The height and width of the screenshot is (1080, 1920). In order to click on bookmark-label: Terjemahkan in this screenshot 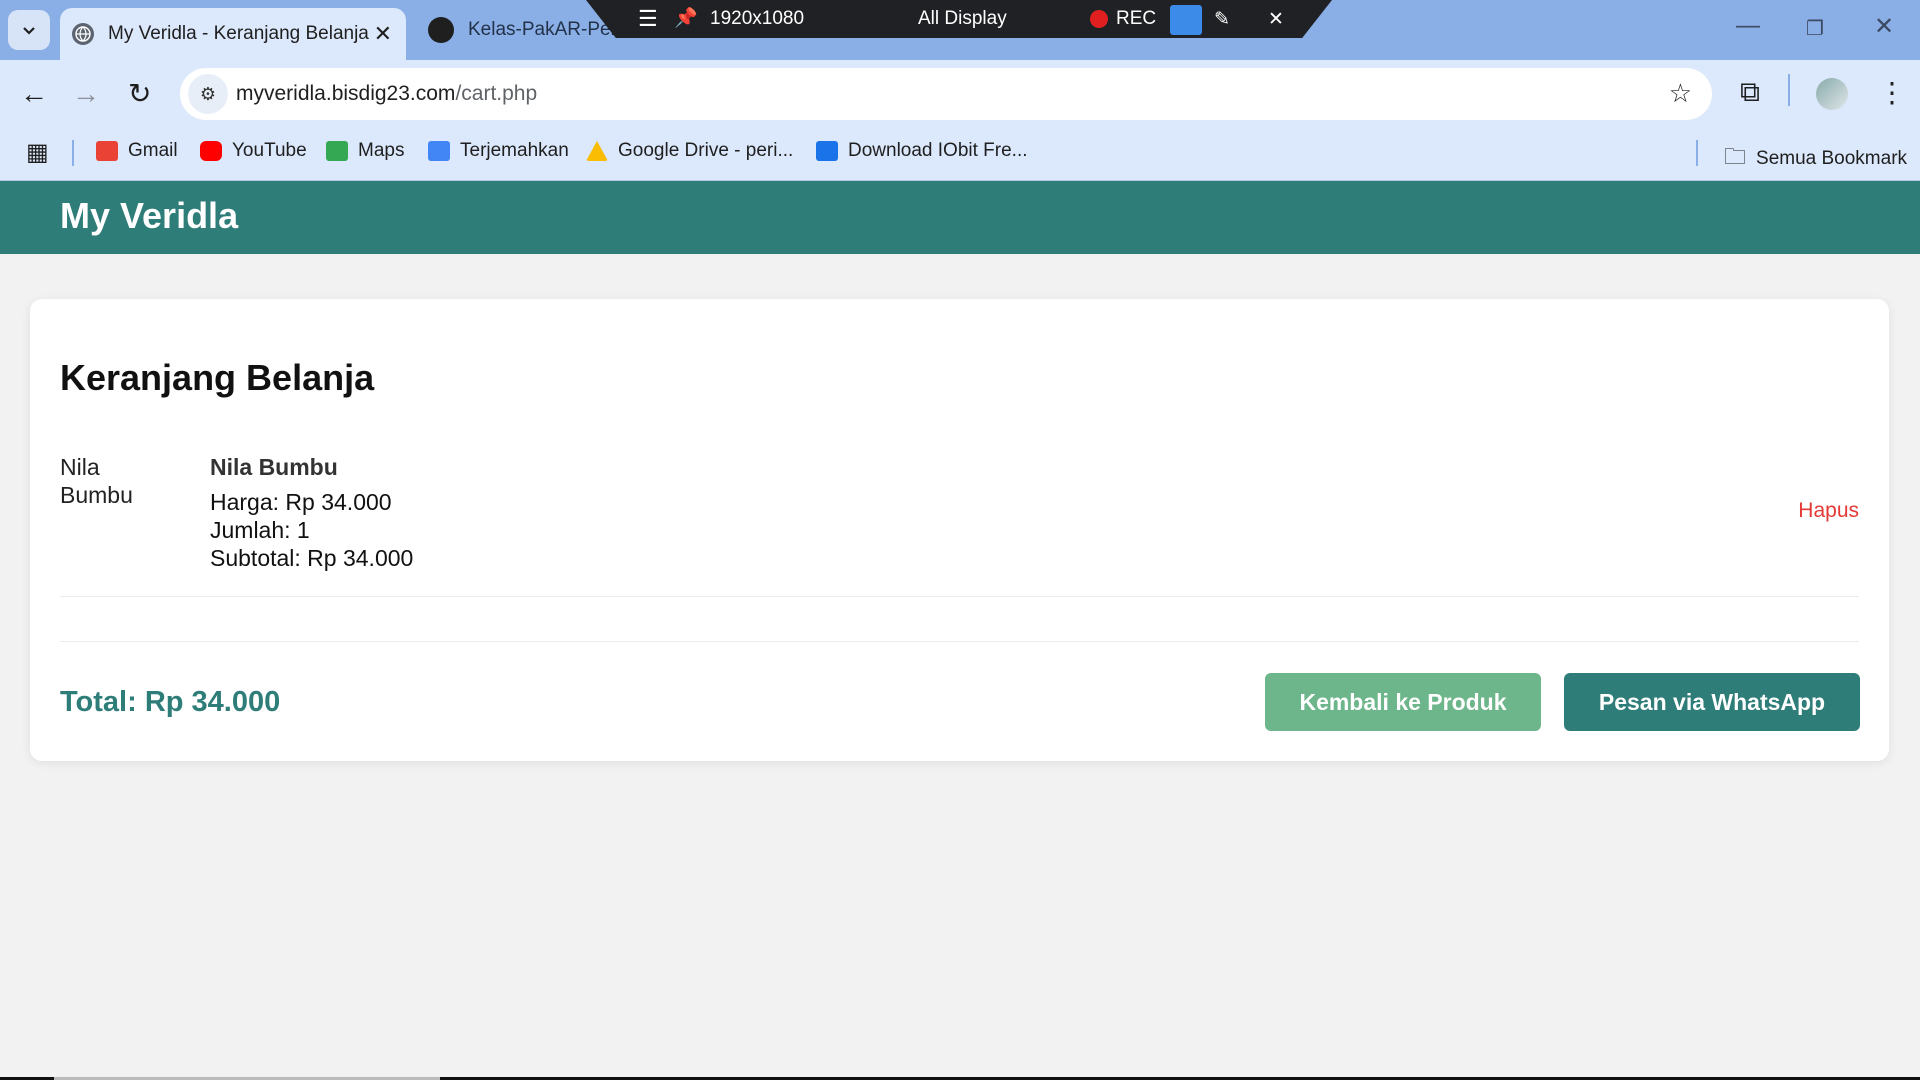, I will do `click(514, 150)`.